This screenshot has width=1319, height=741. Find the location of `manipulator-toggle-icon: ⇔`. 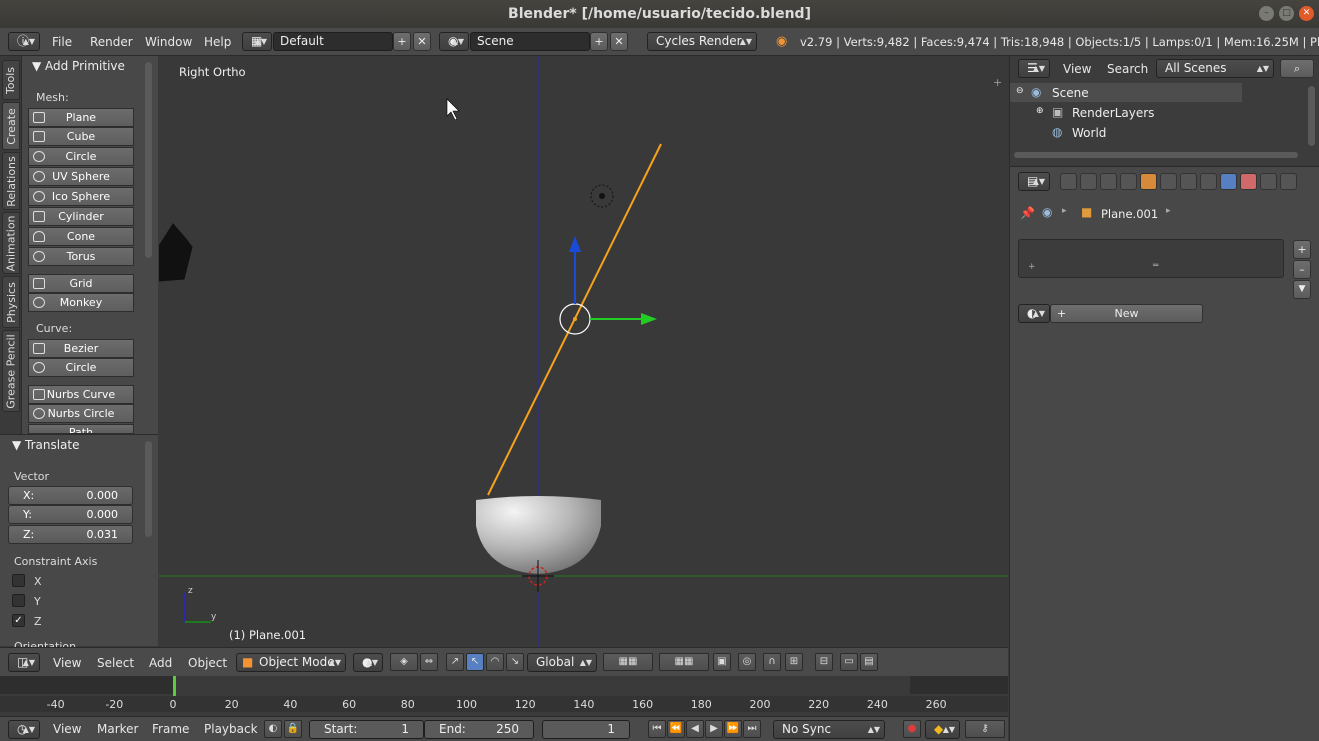

manipulator-toggle-icon: ⇔ is located at coordinates (429, 662).